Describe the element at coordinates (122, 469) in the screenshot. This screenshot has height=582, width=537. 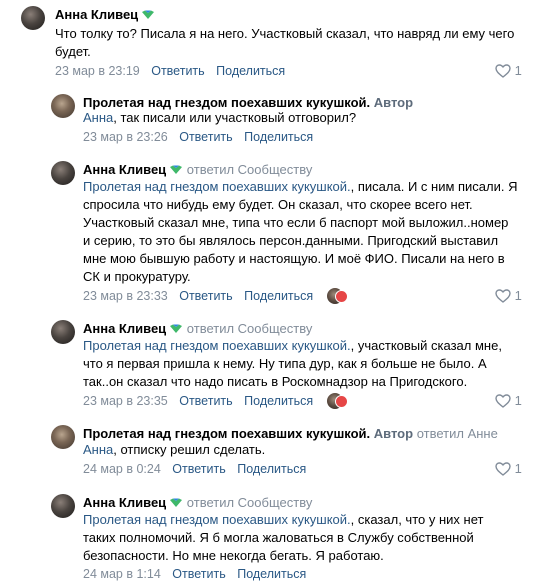
I see `comment-date: 24 мар в 0:24` at that location.